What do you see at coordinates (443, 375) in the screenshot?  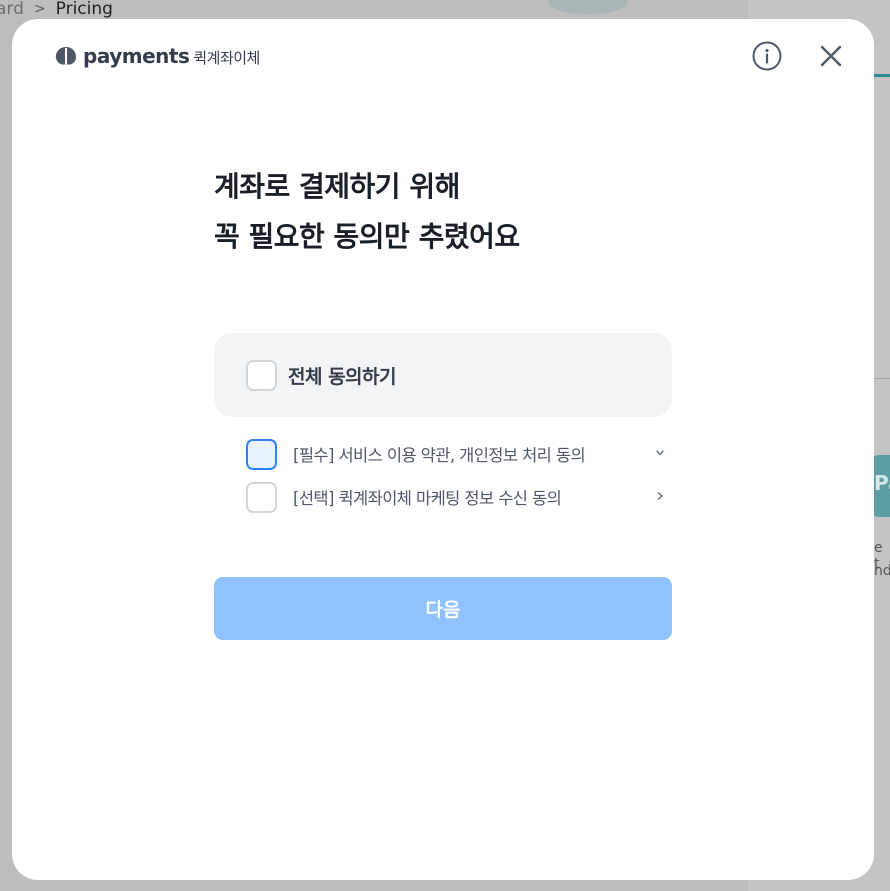 I see `agree-all-toggle: 전체 동의하기` at bounding box center [443, 375].